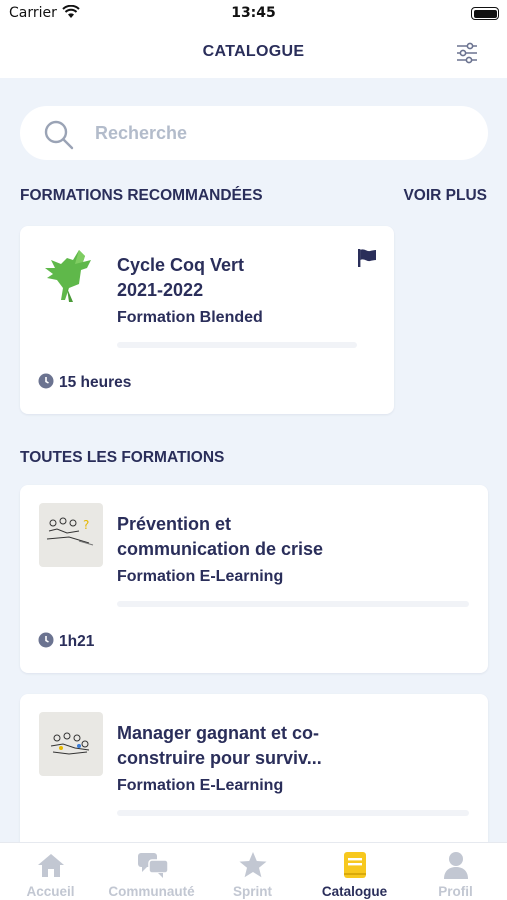  I want to click on course-duration: 15 heures, so click(84, 382).